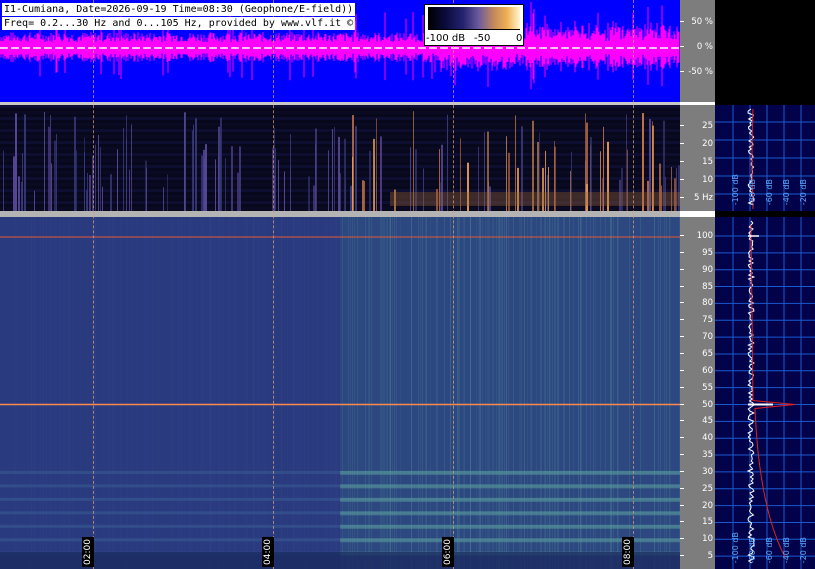 This screenshot has height=569, width=815. Describe the element at coordinates (482, 38) in the screenshot. I see `colorbar-label-mid: -50` at that location.